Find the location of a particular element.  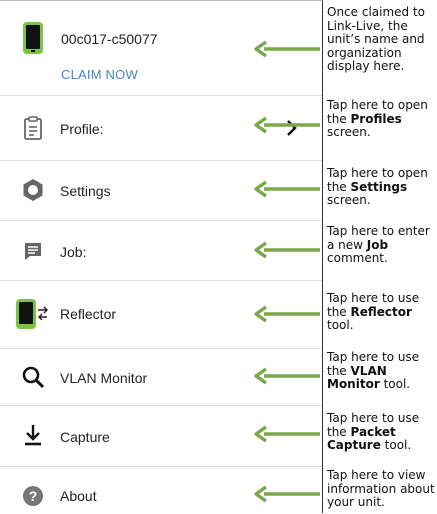

callout-arrow-header is located at coordinates (287, 49).